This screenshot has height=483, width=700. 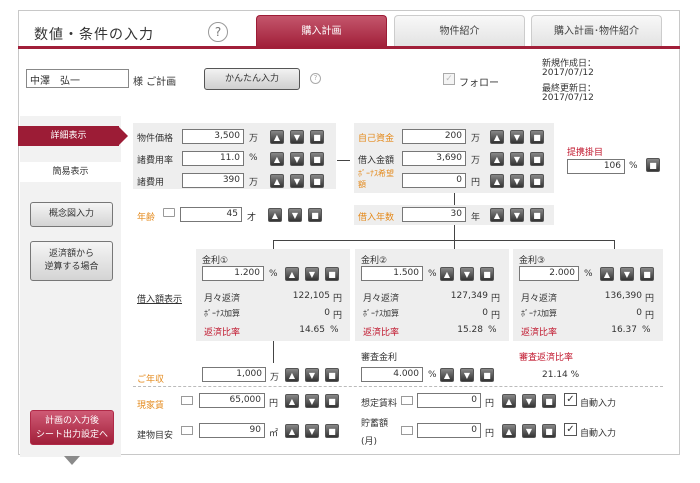 What do you see at coordinates (449, 400) in the screenshot?
I see `assumed-rent-input: 0` at bounding box center [449, 400].